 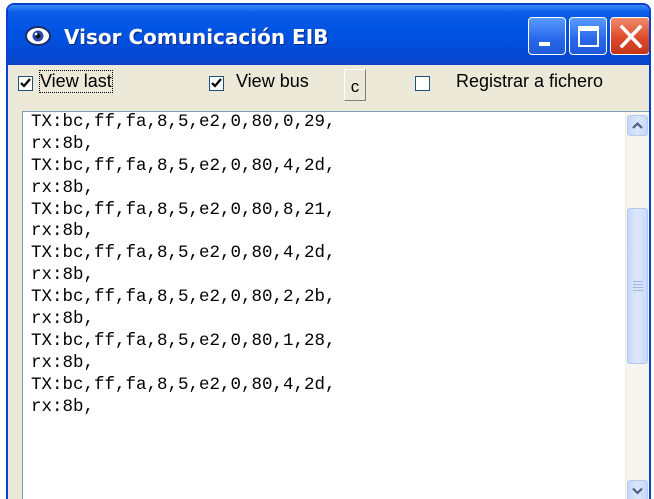 What do you see at coordinates (272, 81) in the screenshot?
I see `view-bus-label: View bus` at bounding box center [272, 81].